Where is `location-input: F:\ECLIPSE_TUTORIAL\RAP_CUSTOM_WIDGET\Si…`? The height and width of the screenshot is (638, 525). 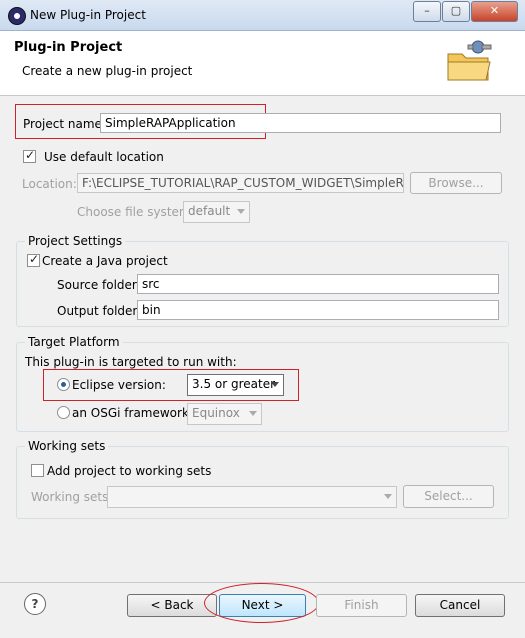 location-input: F:\ECLIPSE_TUTORIAL\RAP_CUSTOM_WIDGET\Si… is located at coordinates (240, 183).